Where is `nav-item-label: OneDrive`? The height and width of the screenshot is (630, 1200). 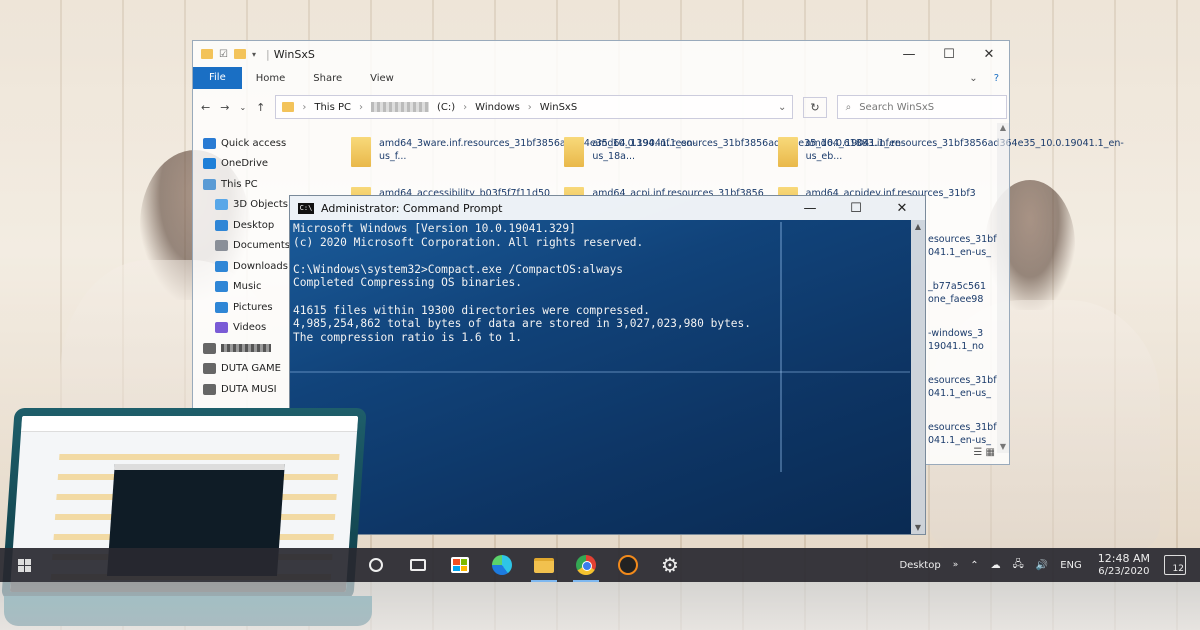
nav-item-label: OneDrive is located at coordinates (245, 164).